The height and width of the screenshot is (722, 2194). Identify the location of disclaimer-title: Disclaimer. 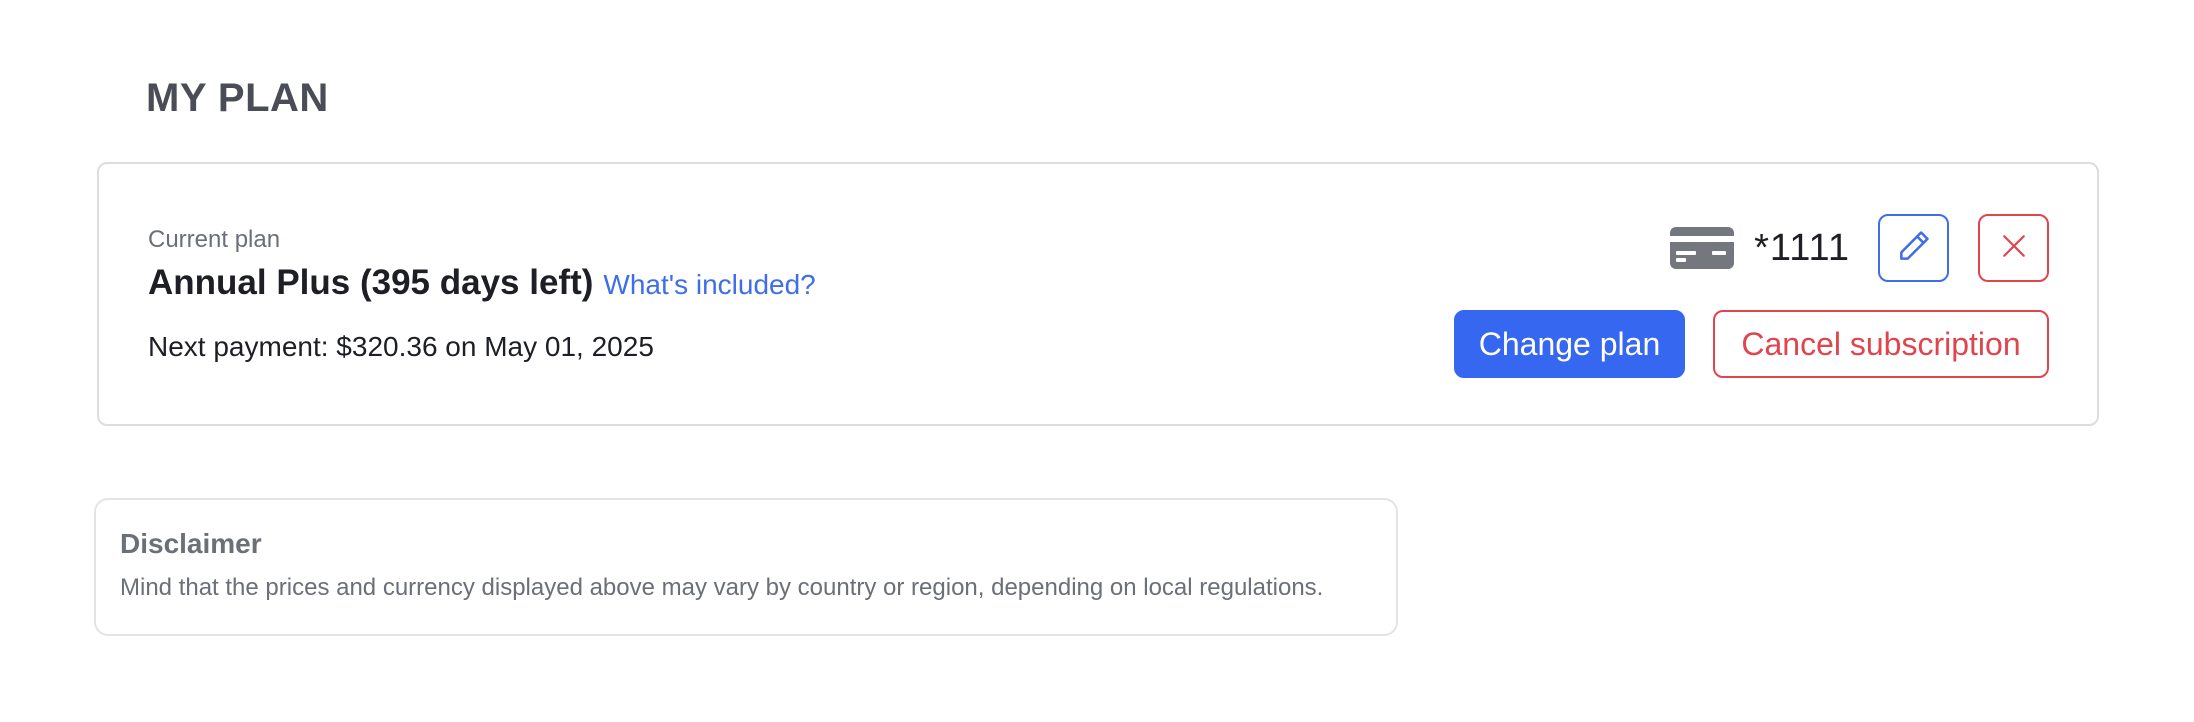
(191, 543).